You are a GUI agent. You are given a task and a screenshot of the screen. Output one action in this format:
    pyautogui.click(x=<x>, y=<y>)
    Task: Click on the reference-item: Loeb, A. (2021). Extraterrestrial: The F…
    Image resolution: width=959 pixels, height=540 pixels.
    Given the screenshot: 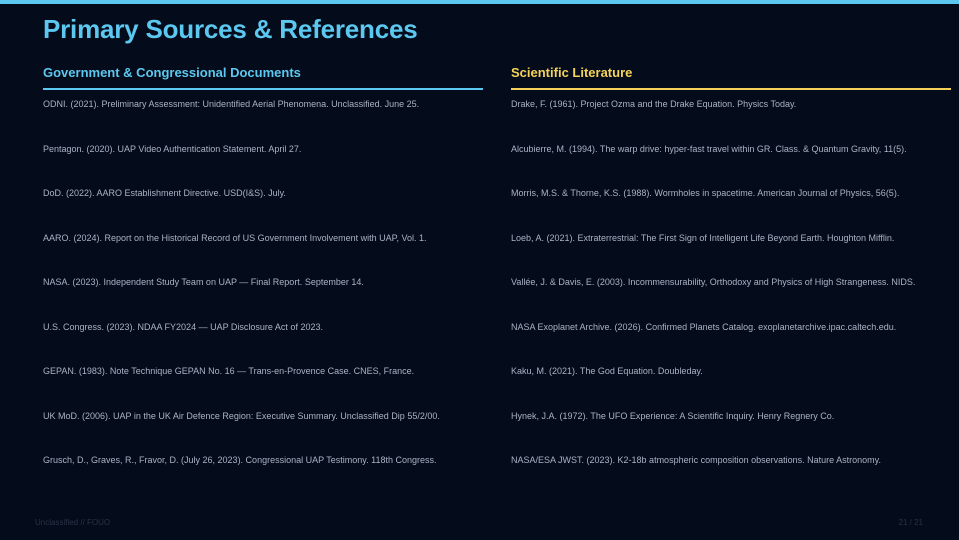 What is the action you would take?
    pyautogui.click(x=703, y=237)
    